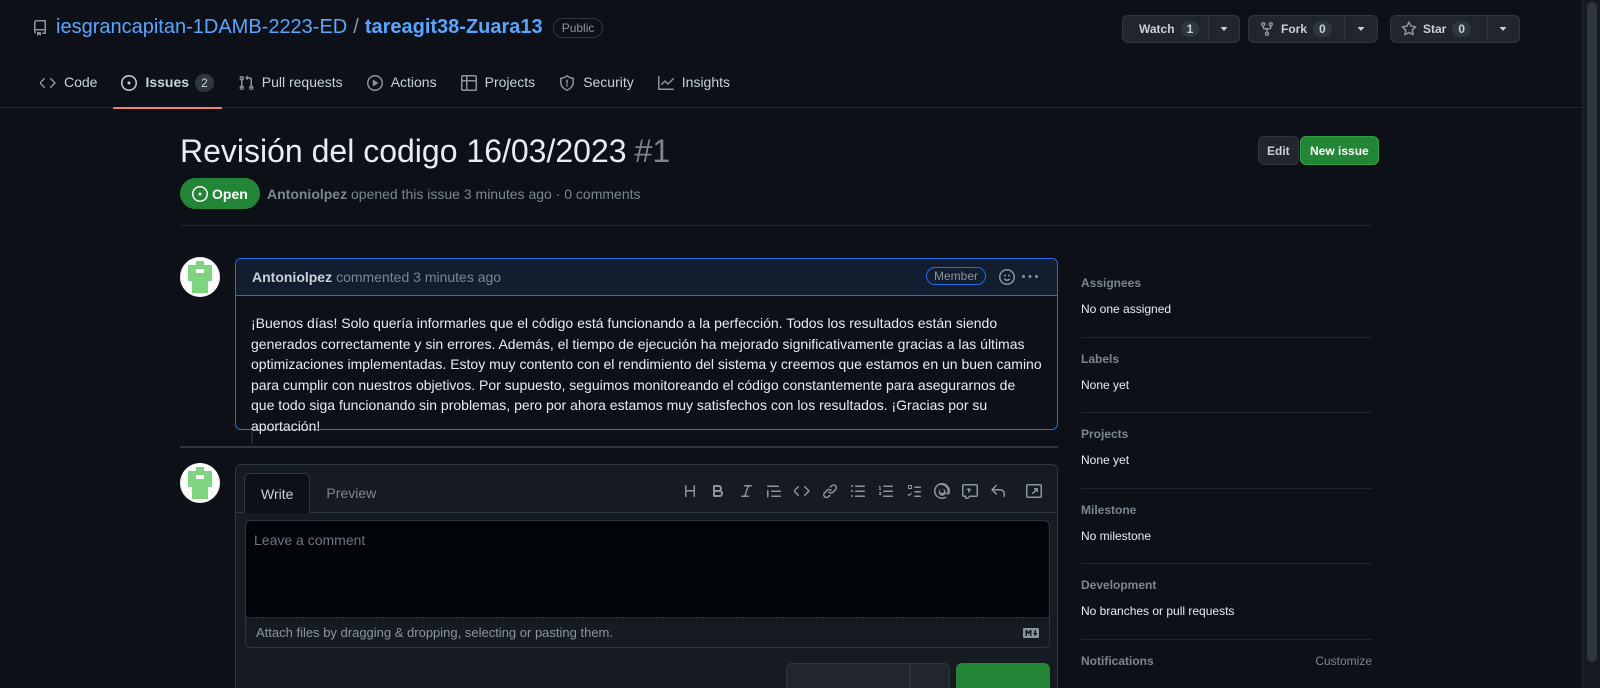 This screenshot has height=688, width=1600. I want to click on issue-author-link: Antoniolpez, so click(307, 194).